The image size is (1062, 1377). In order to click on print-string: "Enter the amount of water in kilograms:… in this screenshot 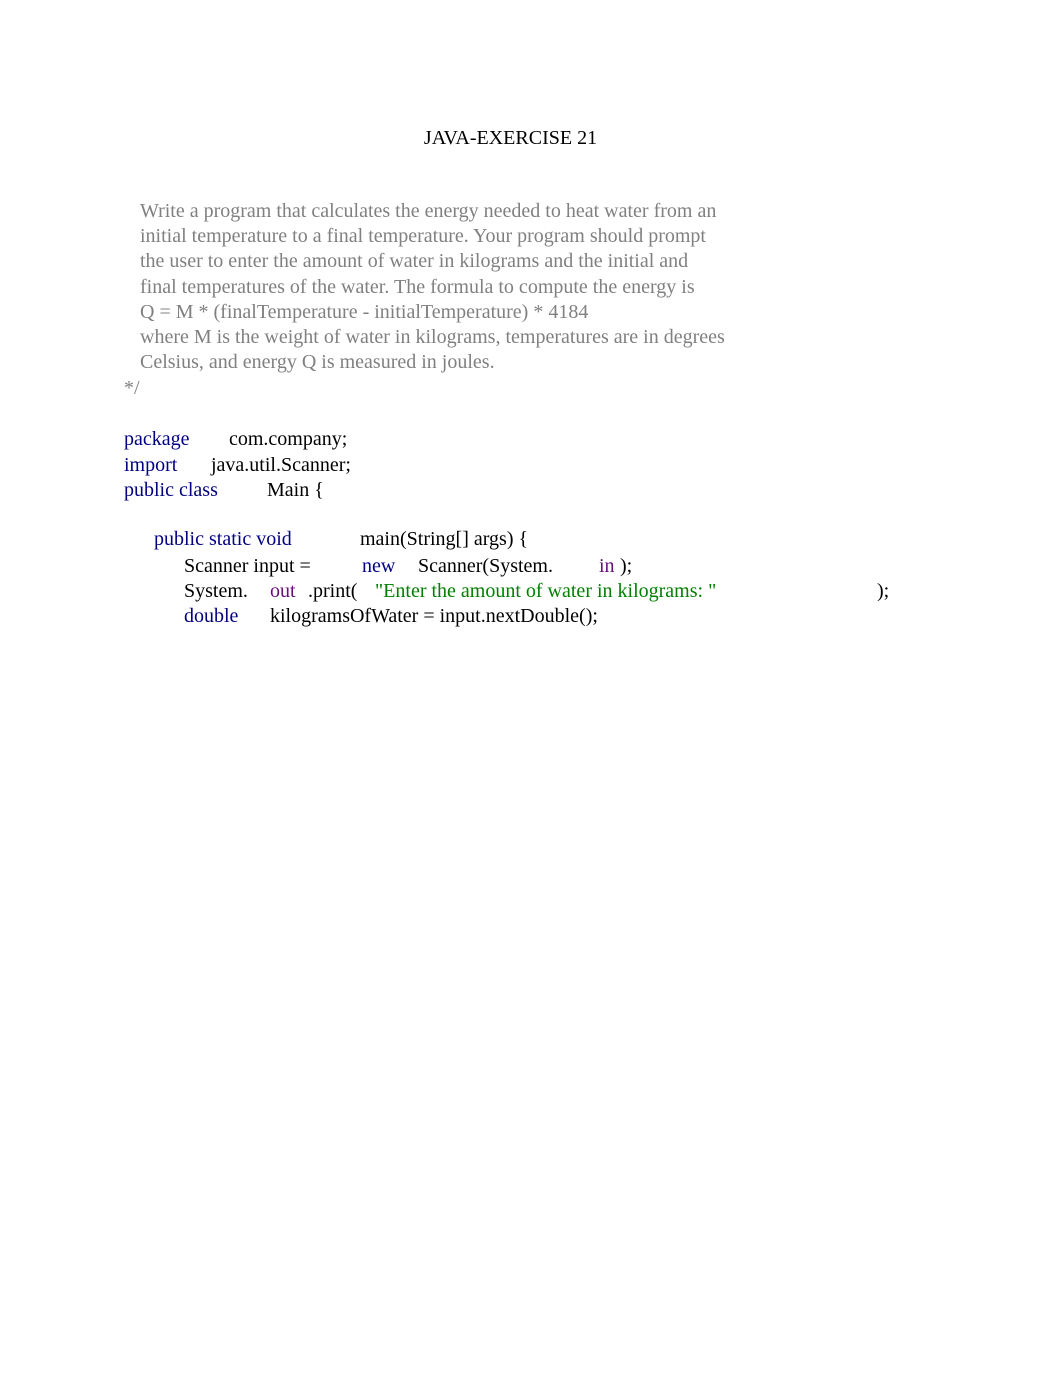, I will do `click(546, 591)`.